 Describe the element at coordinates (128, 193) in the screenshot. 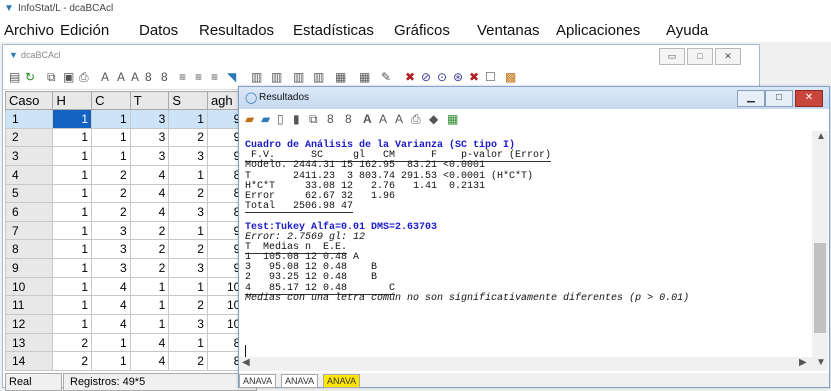

I see `table-row: 5124286` at that location.